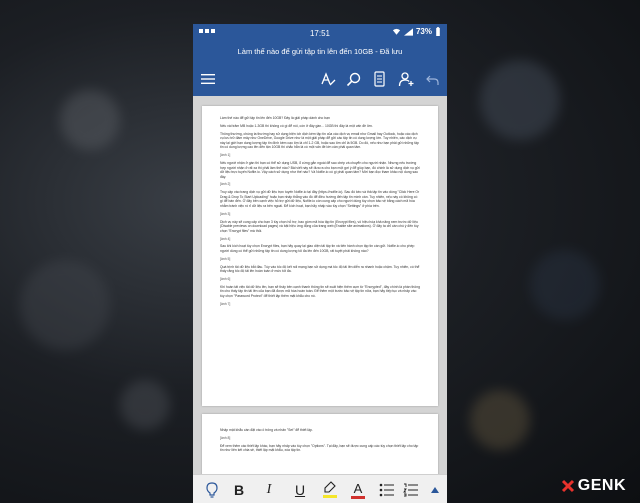 This screenshot has width=640, height=503. I want to click on underline-button: U, so click(300, 490).